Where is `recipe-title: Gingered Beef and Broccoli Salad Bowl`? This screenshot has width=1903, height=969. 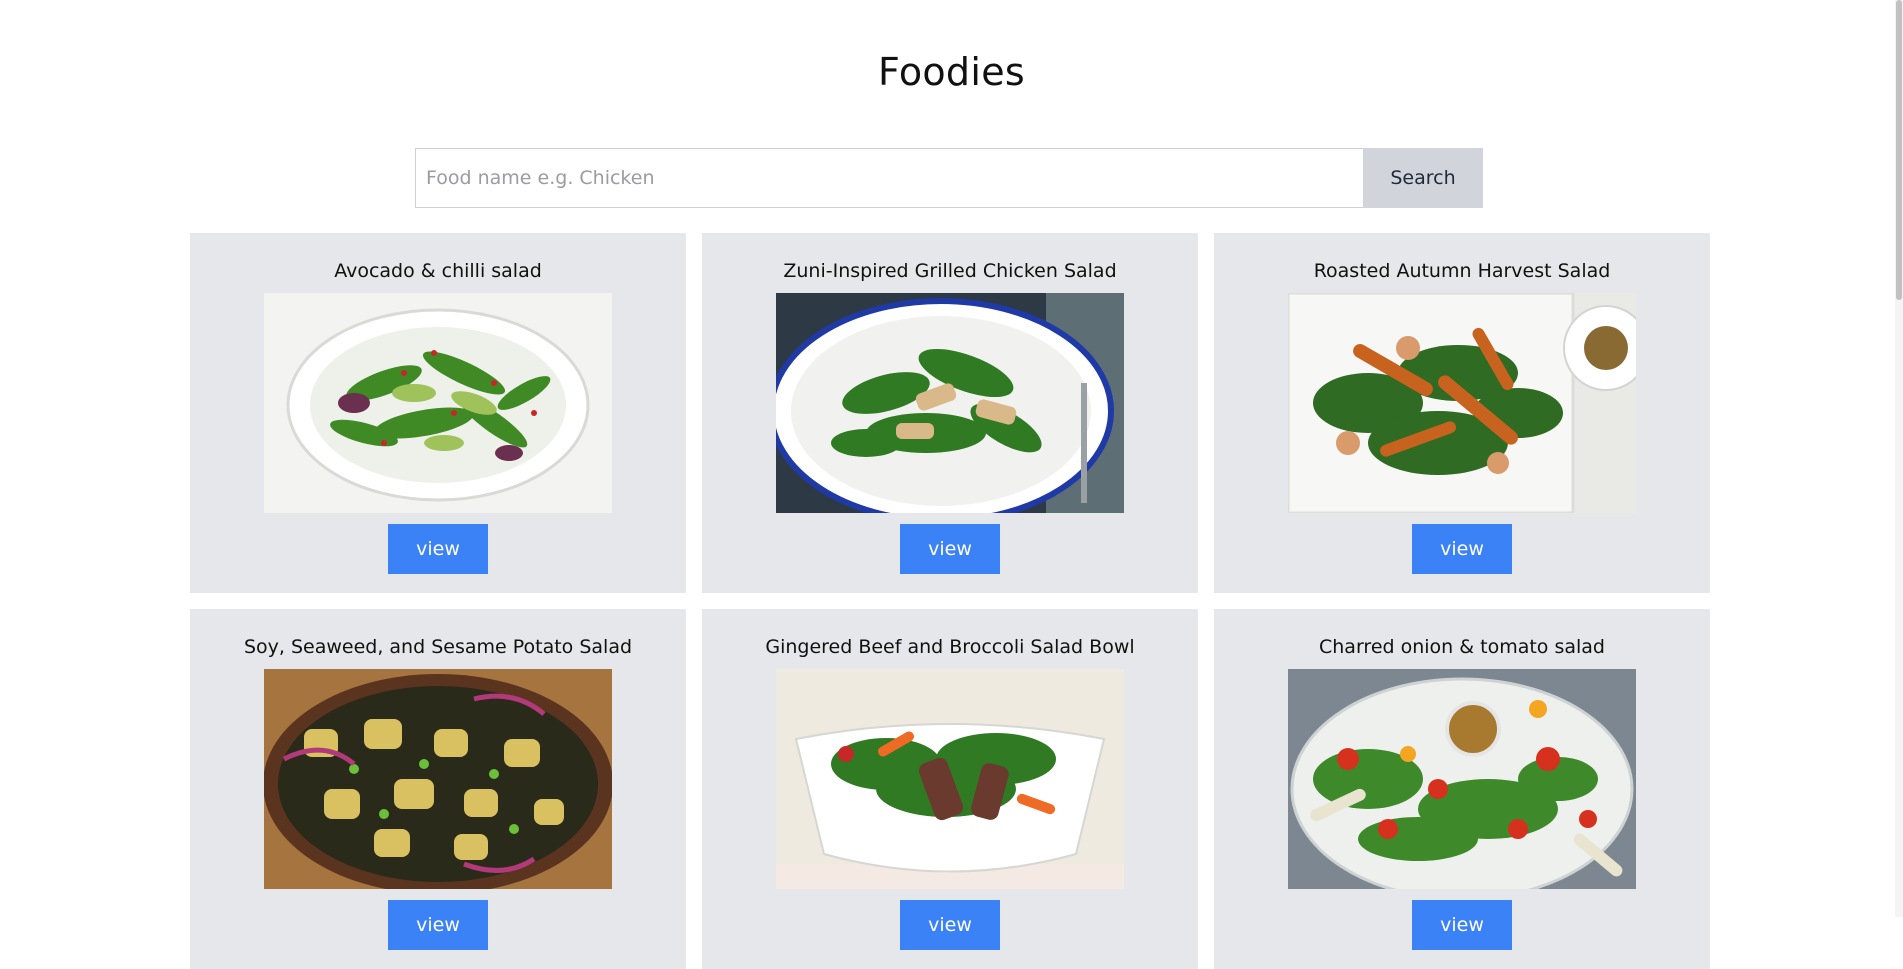
recipe-title: Gingered Beef and Broccoli Salad Bowl is located at coordinates (950, 647).